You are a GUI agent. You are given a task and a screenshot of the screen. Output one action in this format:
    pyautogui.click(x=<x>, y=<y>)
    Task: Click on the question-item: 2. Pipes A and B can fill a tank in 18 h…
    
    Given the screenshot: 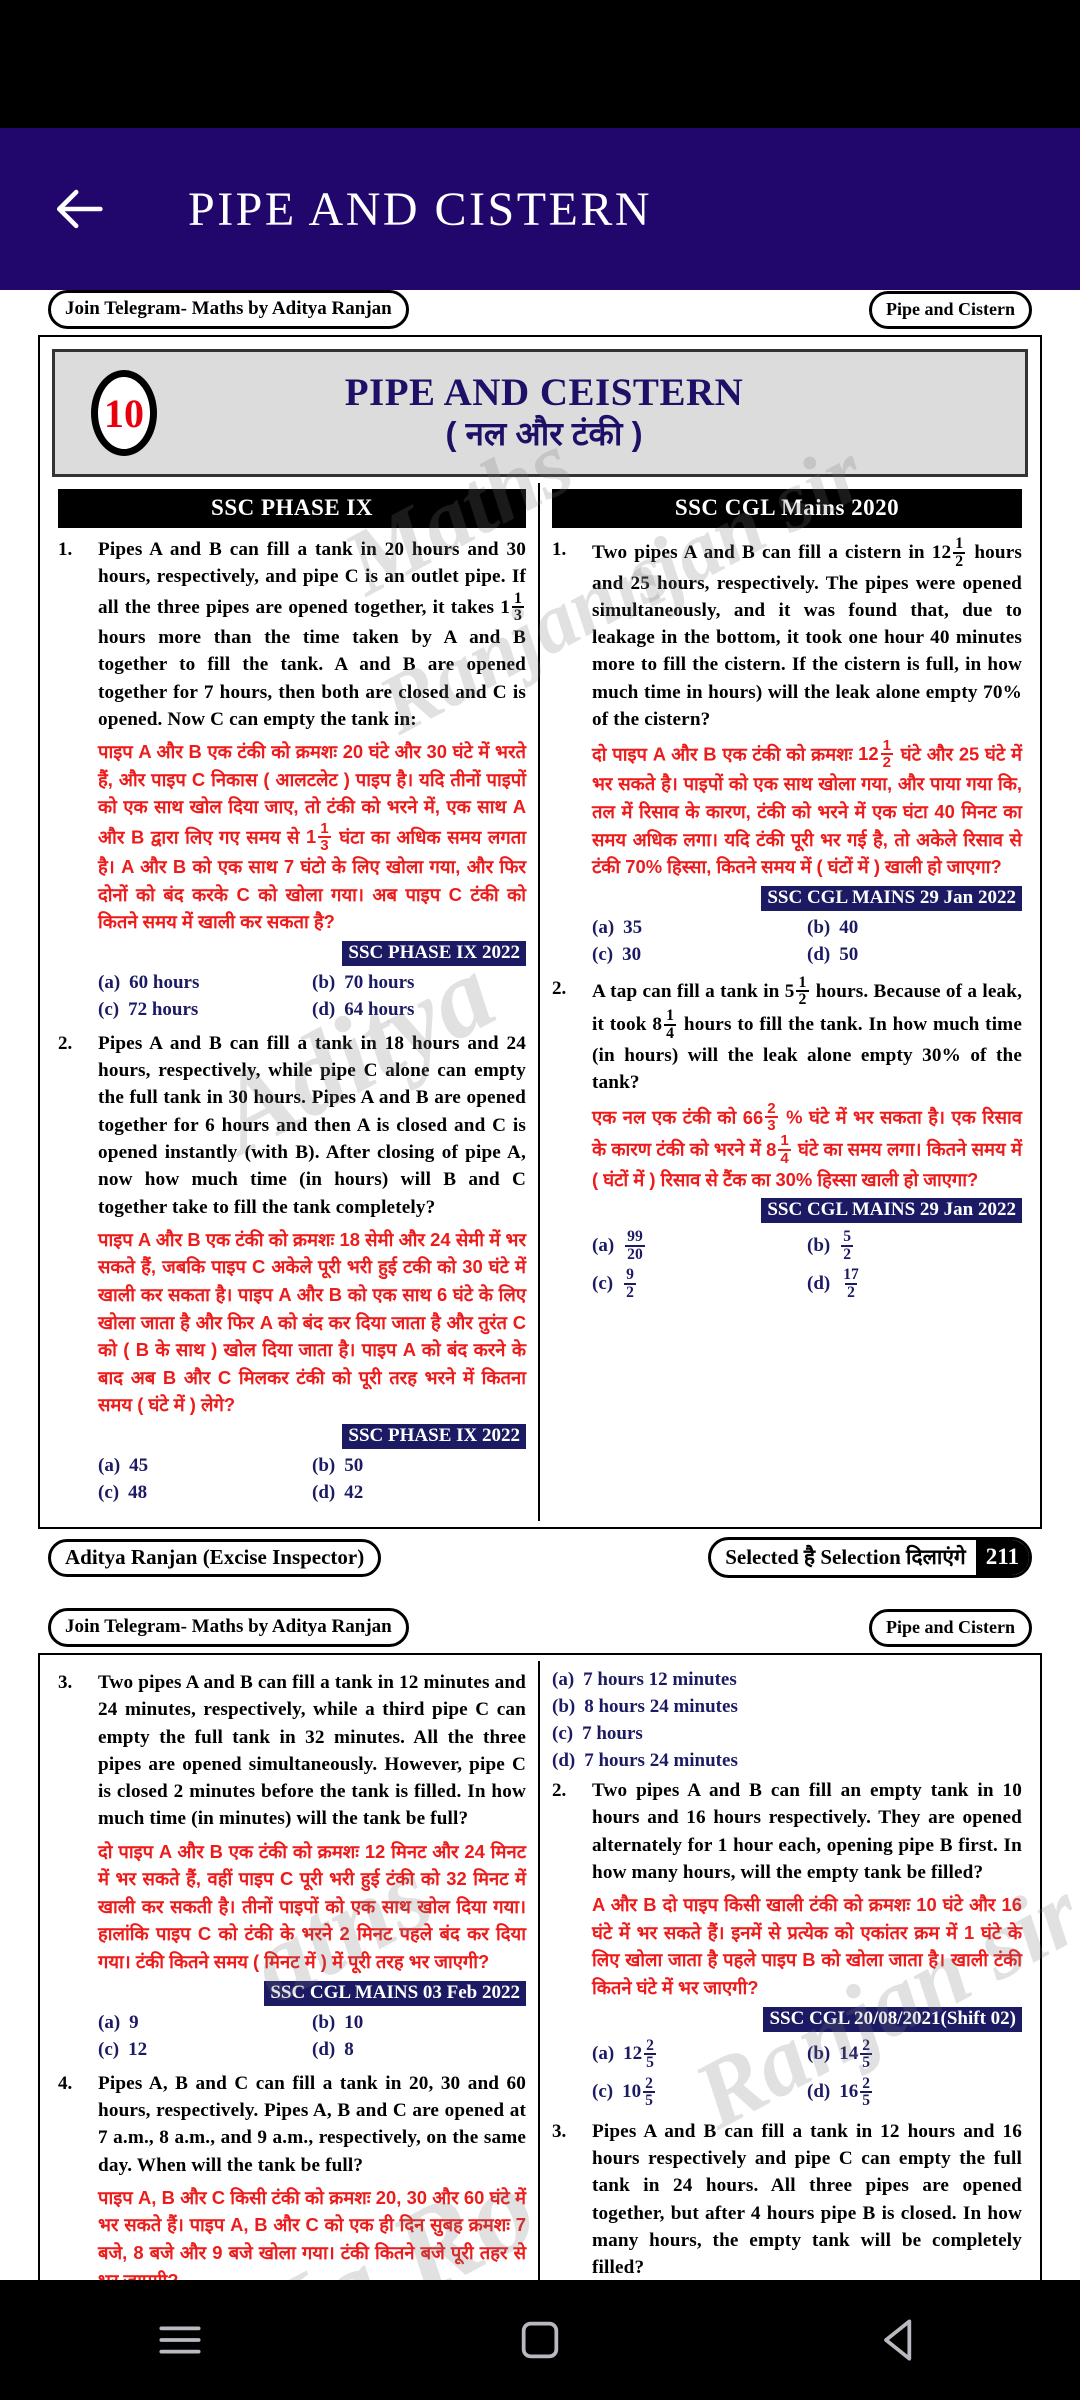 What is the action you would take?
    pyautogui.click(x=292, y=1269)
    